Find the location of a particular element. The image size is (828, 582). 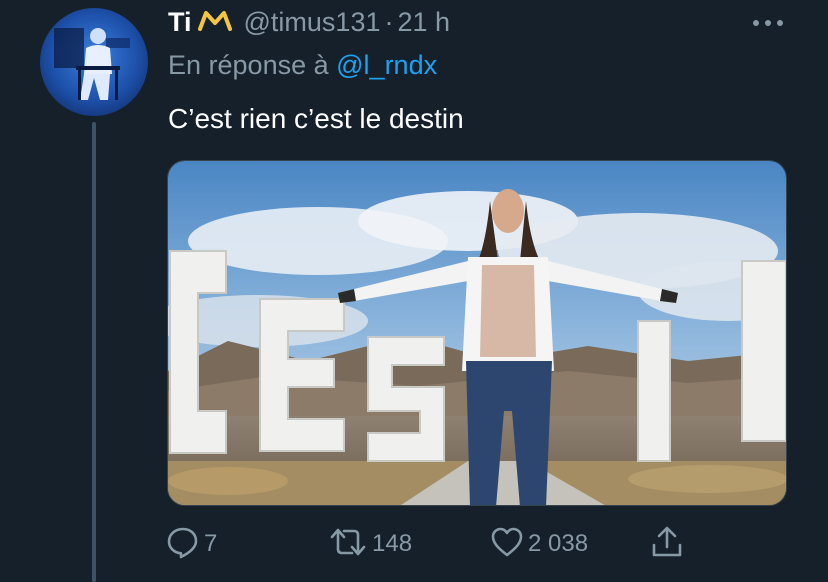

more-options-icon is located at coordinates (768, 23).